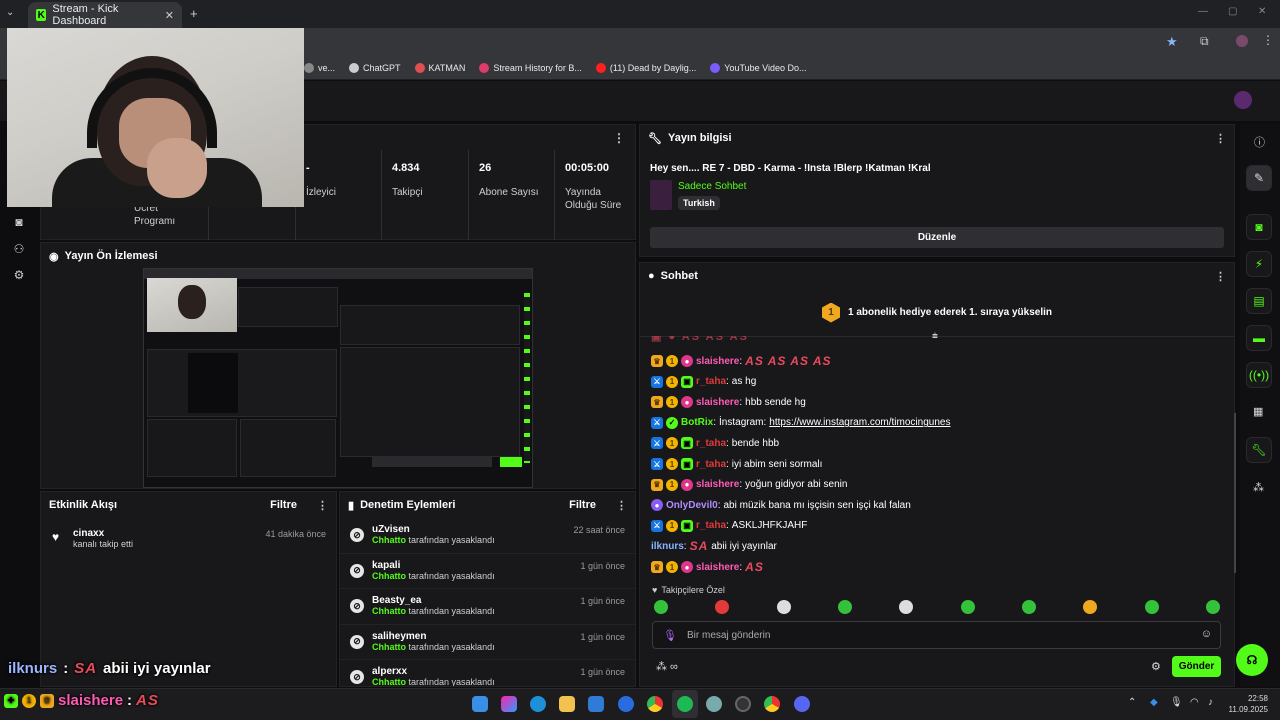 The image size is (1280, 720). Describe the element at coordinates (596, 704) in the screenshot. I see `store-icon` at that location.